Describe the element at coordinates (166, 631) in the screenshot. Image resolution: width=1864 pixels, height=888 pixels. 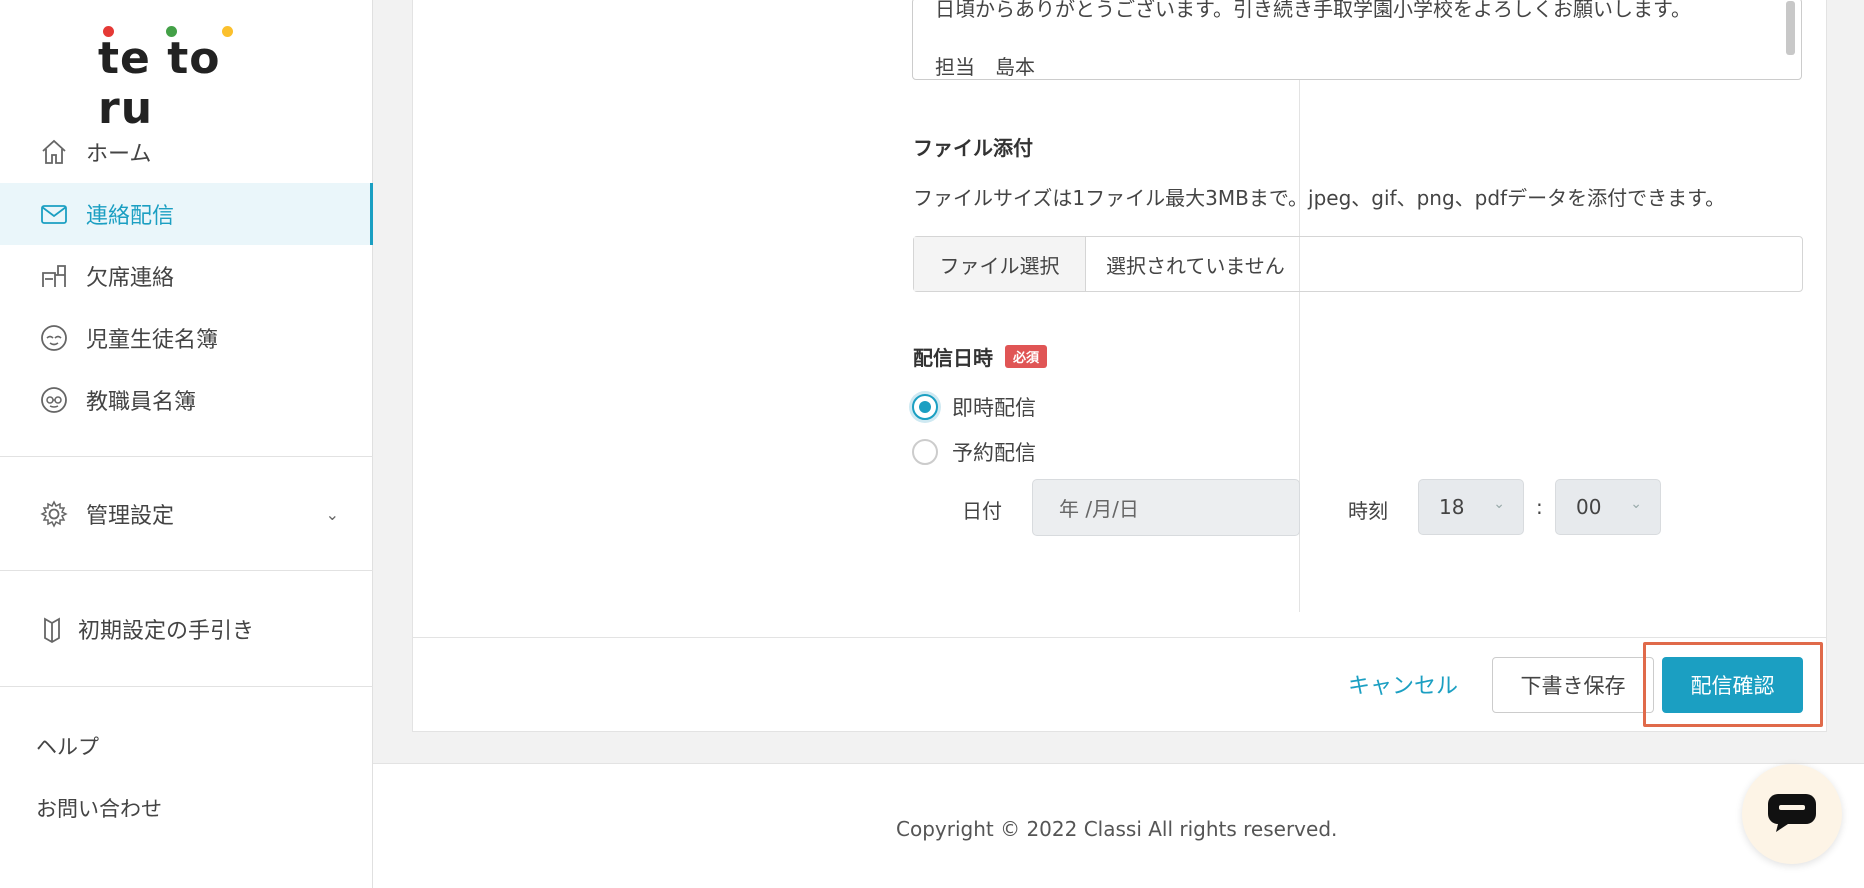
I see `sidebar-item-label: 初期設定の手引き` at that location.